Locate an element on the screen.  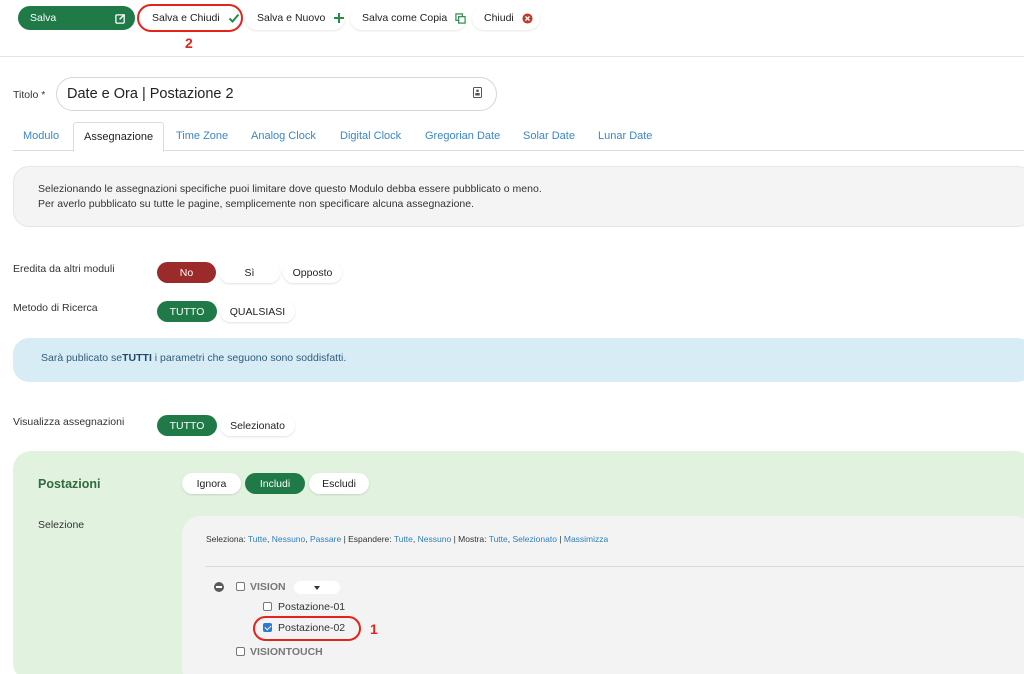
tab-digital-clock: Digital Clock is located at coordinates (370, 136).